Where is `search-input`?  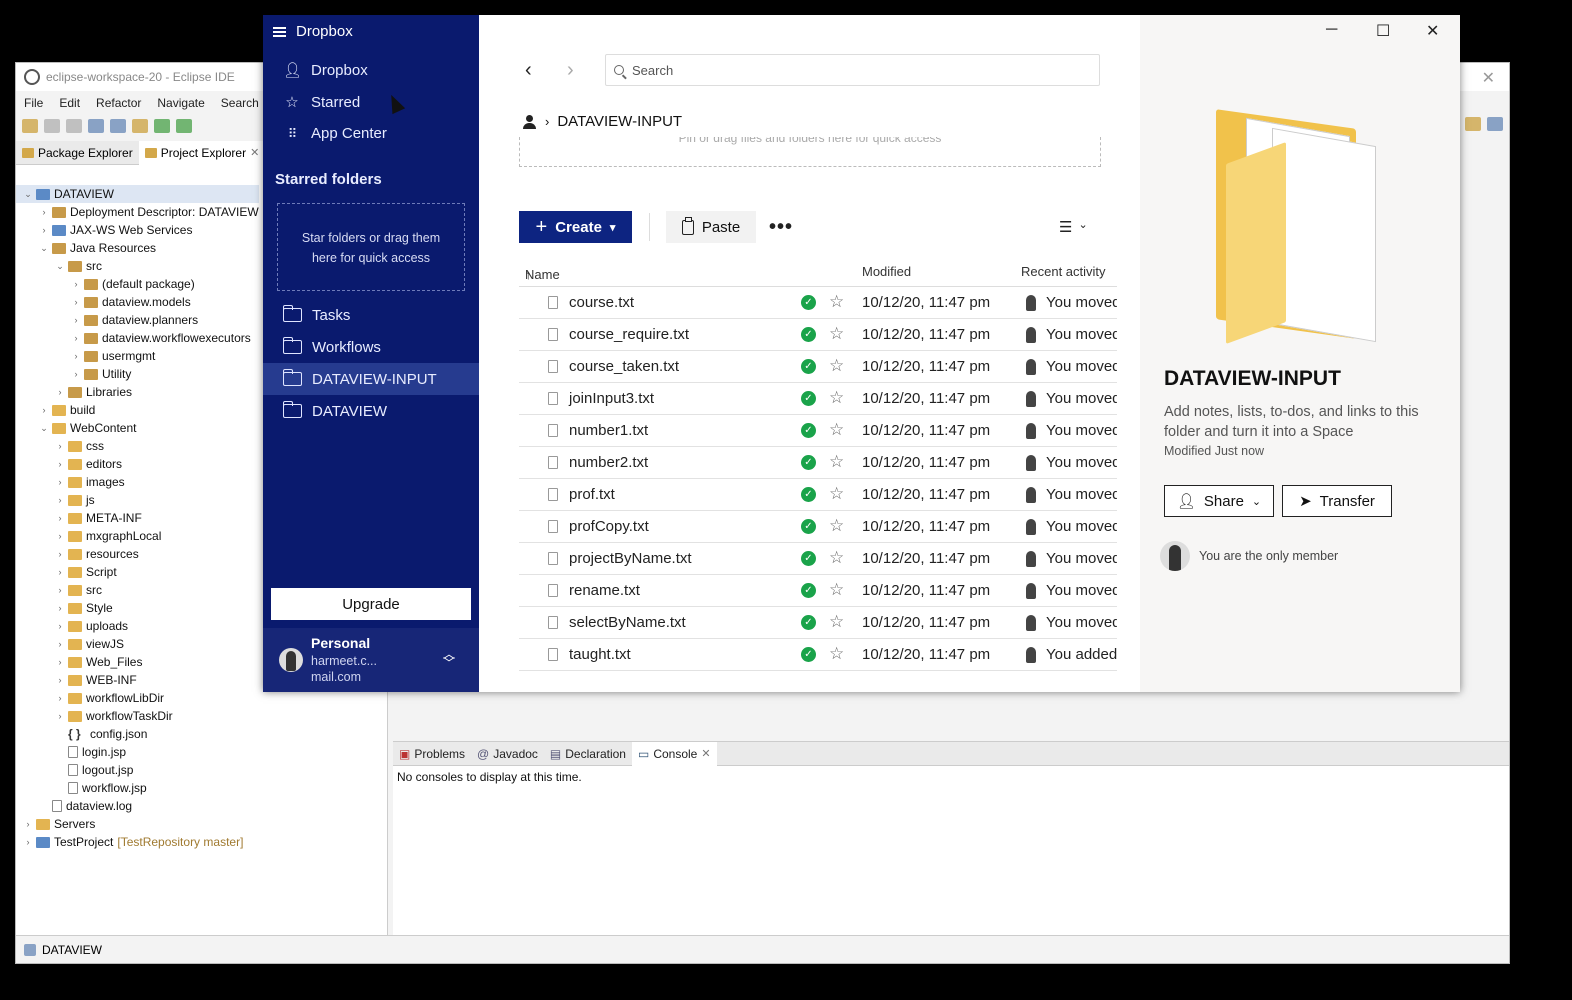
search-input is located at coordinates (852, 70).